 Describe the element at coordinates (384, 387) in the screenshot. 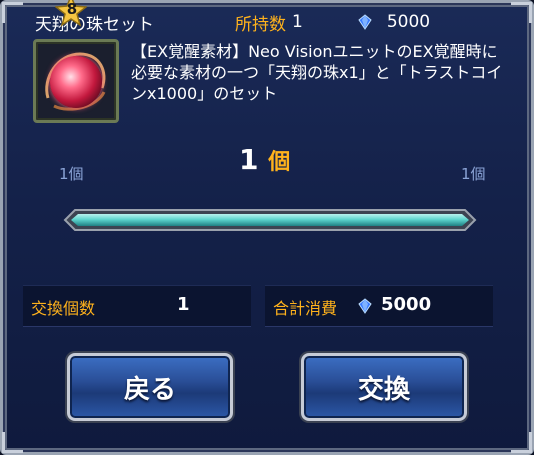

I see `exchange-button: 交換` at that location.